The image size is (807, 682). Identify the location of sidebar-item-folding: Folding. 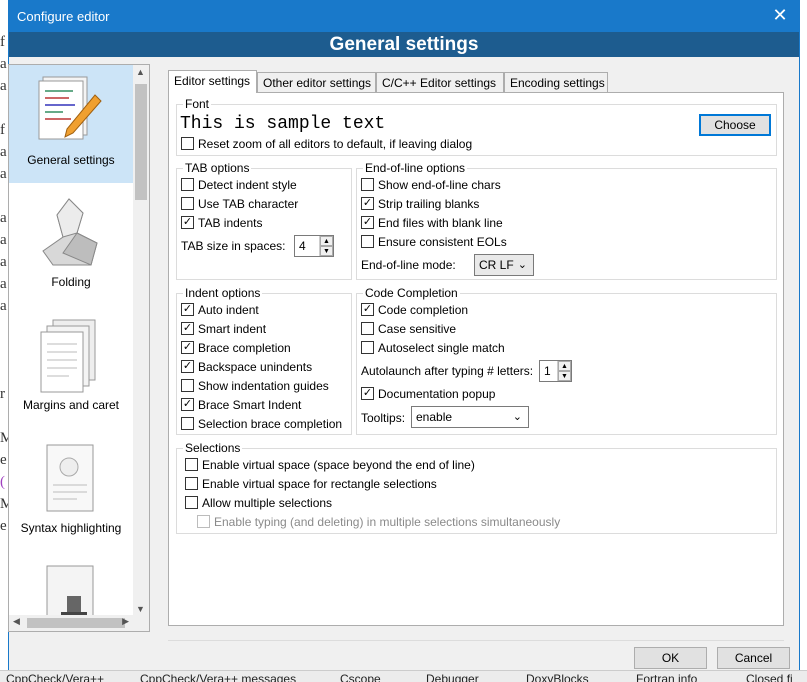
(71, 246).